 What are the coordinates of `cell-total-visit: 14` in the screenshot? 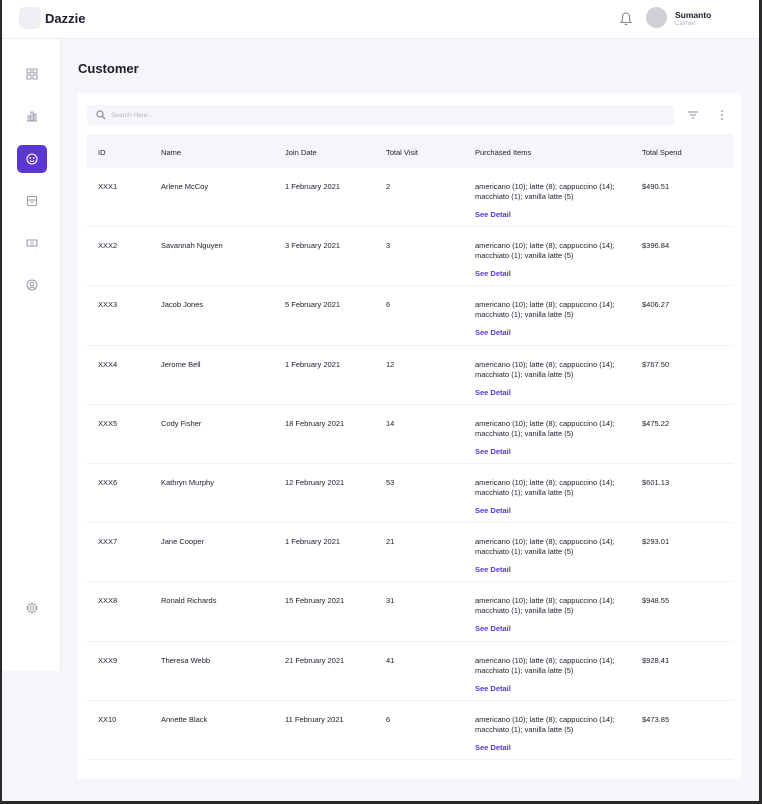 It's located at (390, 423).